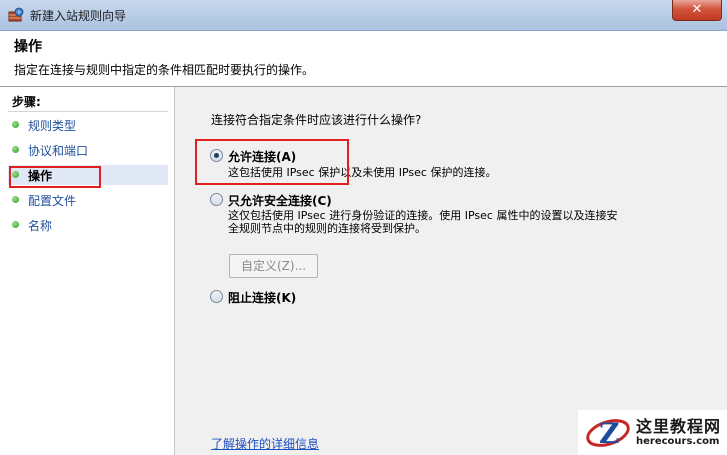  What do you see at coordinates (88, 200) in the screenshot?
I see `sidebar-item-profile: 配置文件` at bounding box center [88, 200].